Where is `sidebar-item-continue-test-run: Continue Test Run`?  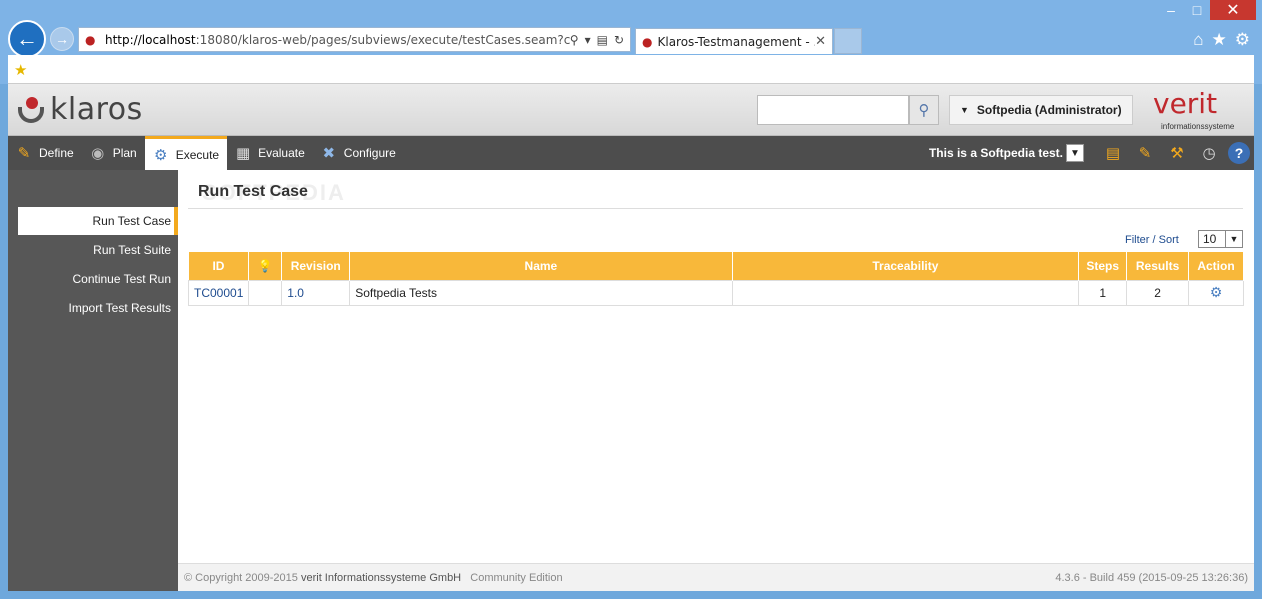 sidebar-item-continue-test-run: Continue Test Run is located at coordinates (98, 279).